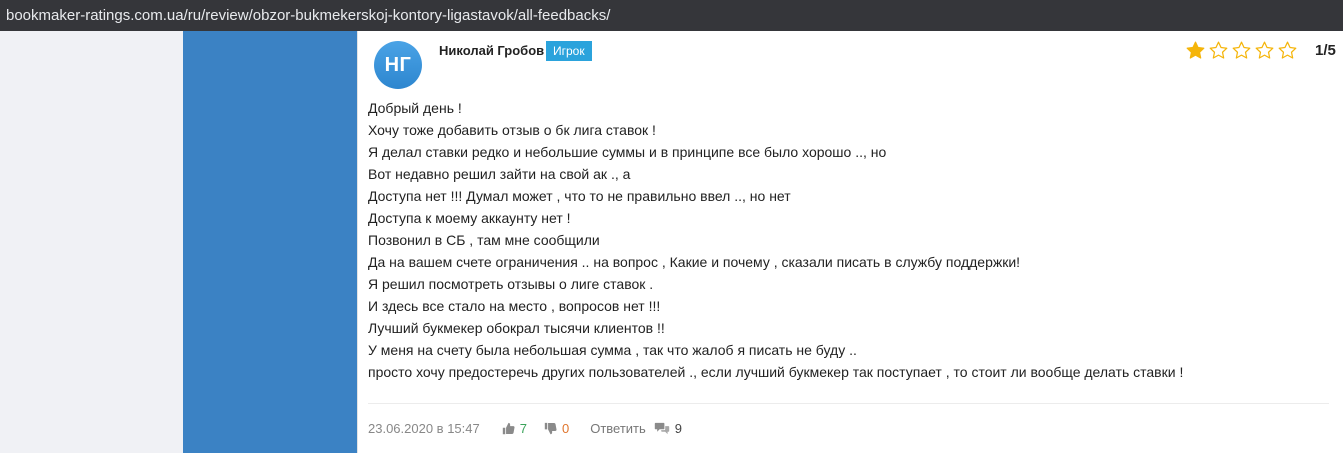 Image resolution: width=1343 pixels, height=453 pixels. What do you see at coordinates (550, 428) in the screenshot?
I see `thumbs-down-icon` at bounding box center [550, 428].